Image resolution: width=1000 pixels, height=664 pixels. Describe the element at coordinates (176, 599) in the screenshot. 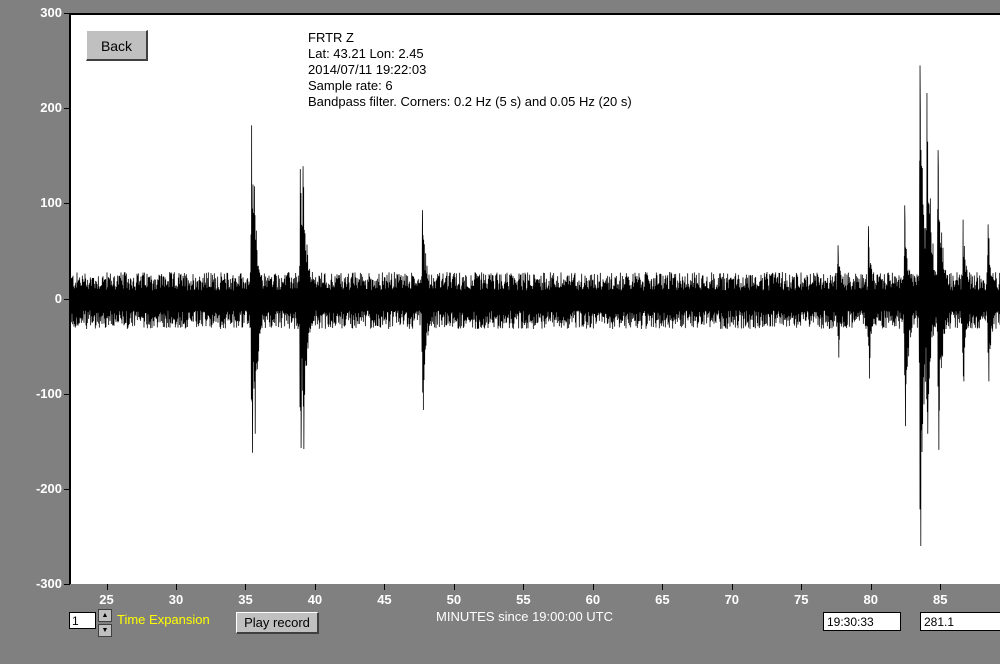

I see `x-tick-label: 30` at that location.